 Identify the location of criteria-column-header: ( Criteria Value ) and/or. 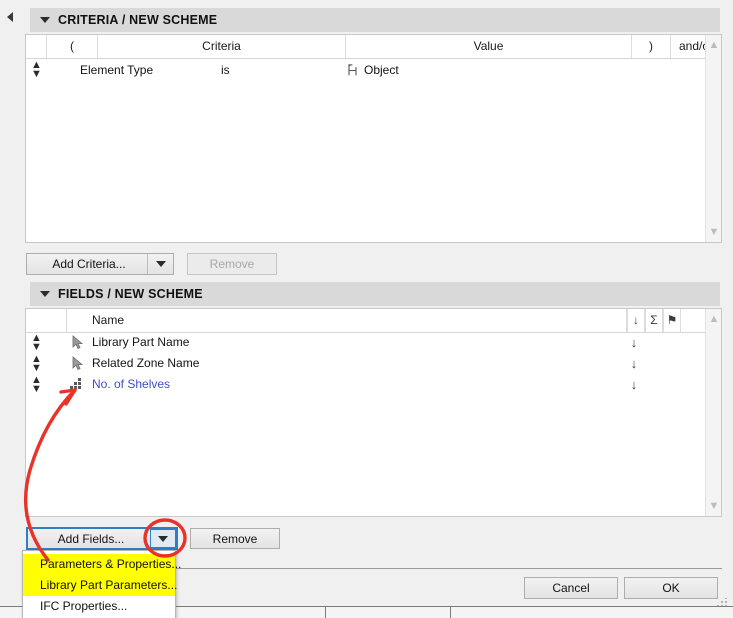
(373, 47).